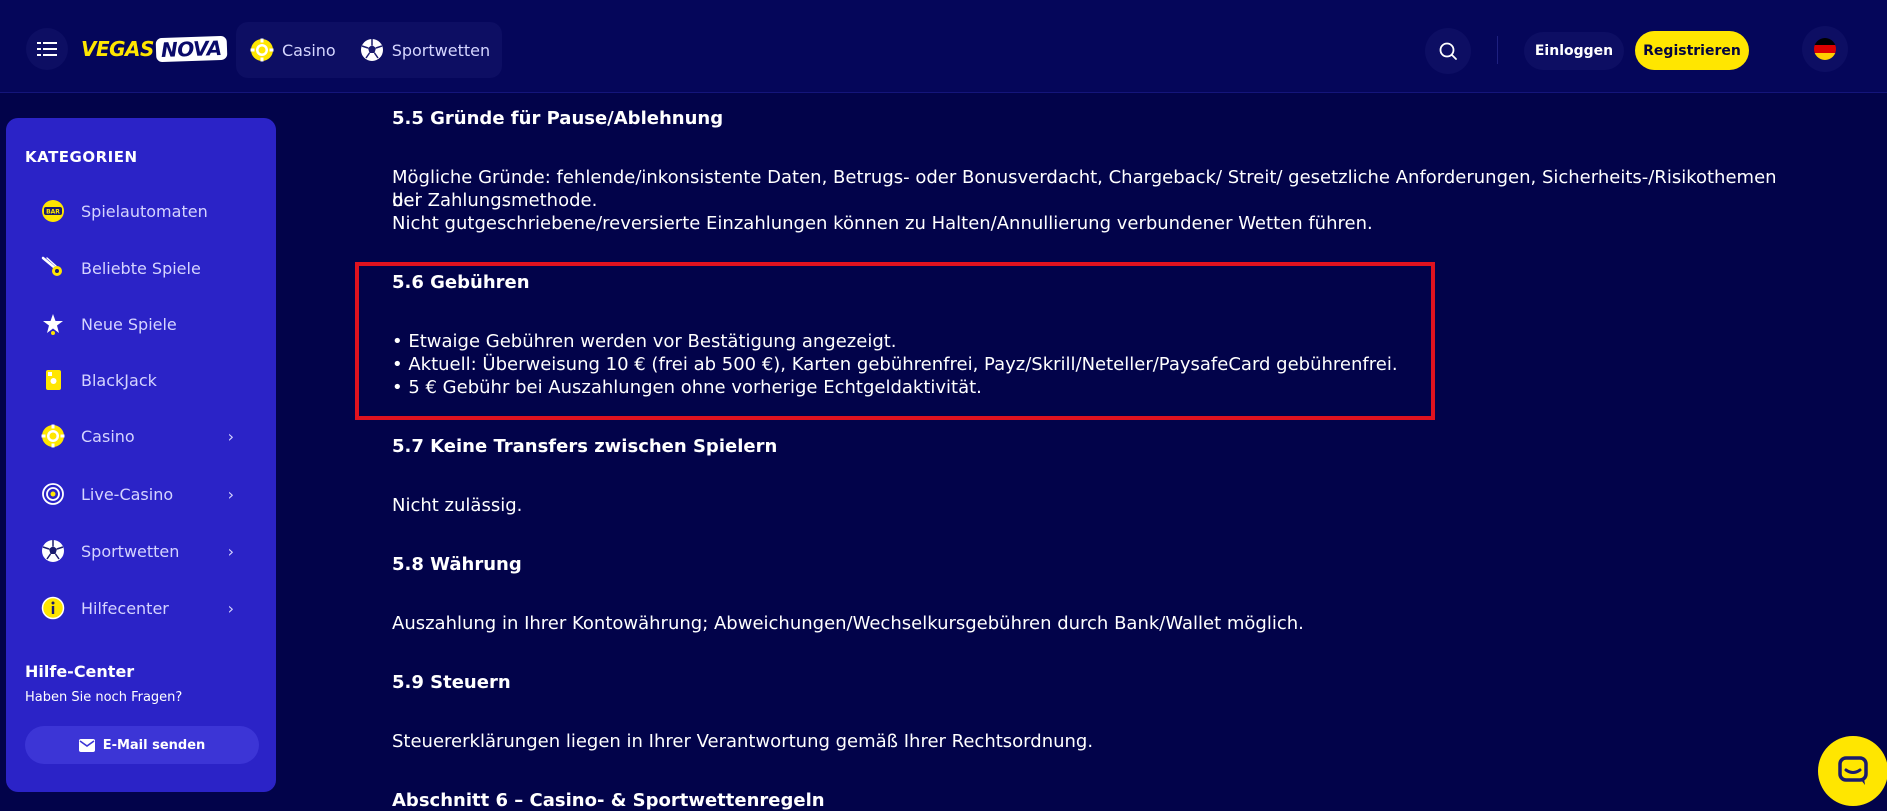  What do you see at coordinates (144, 211) in the screenshot?
I see `sidebar-item-label: Spielautomaten` at bounding box center [144, 211].